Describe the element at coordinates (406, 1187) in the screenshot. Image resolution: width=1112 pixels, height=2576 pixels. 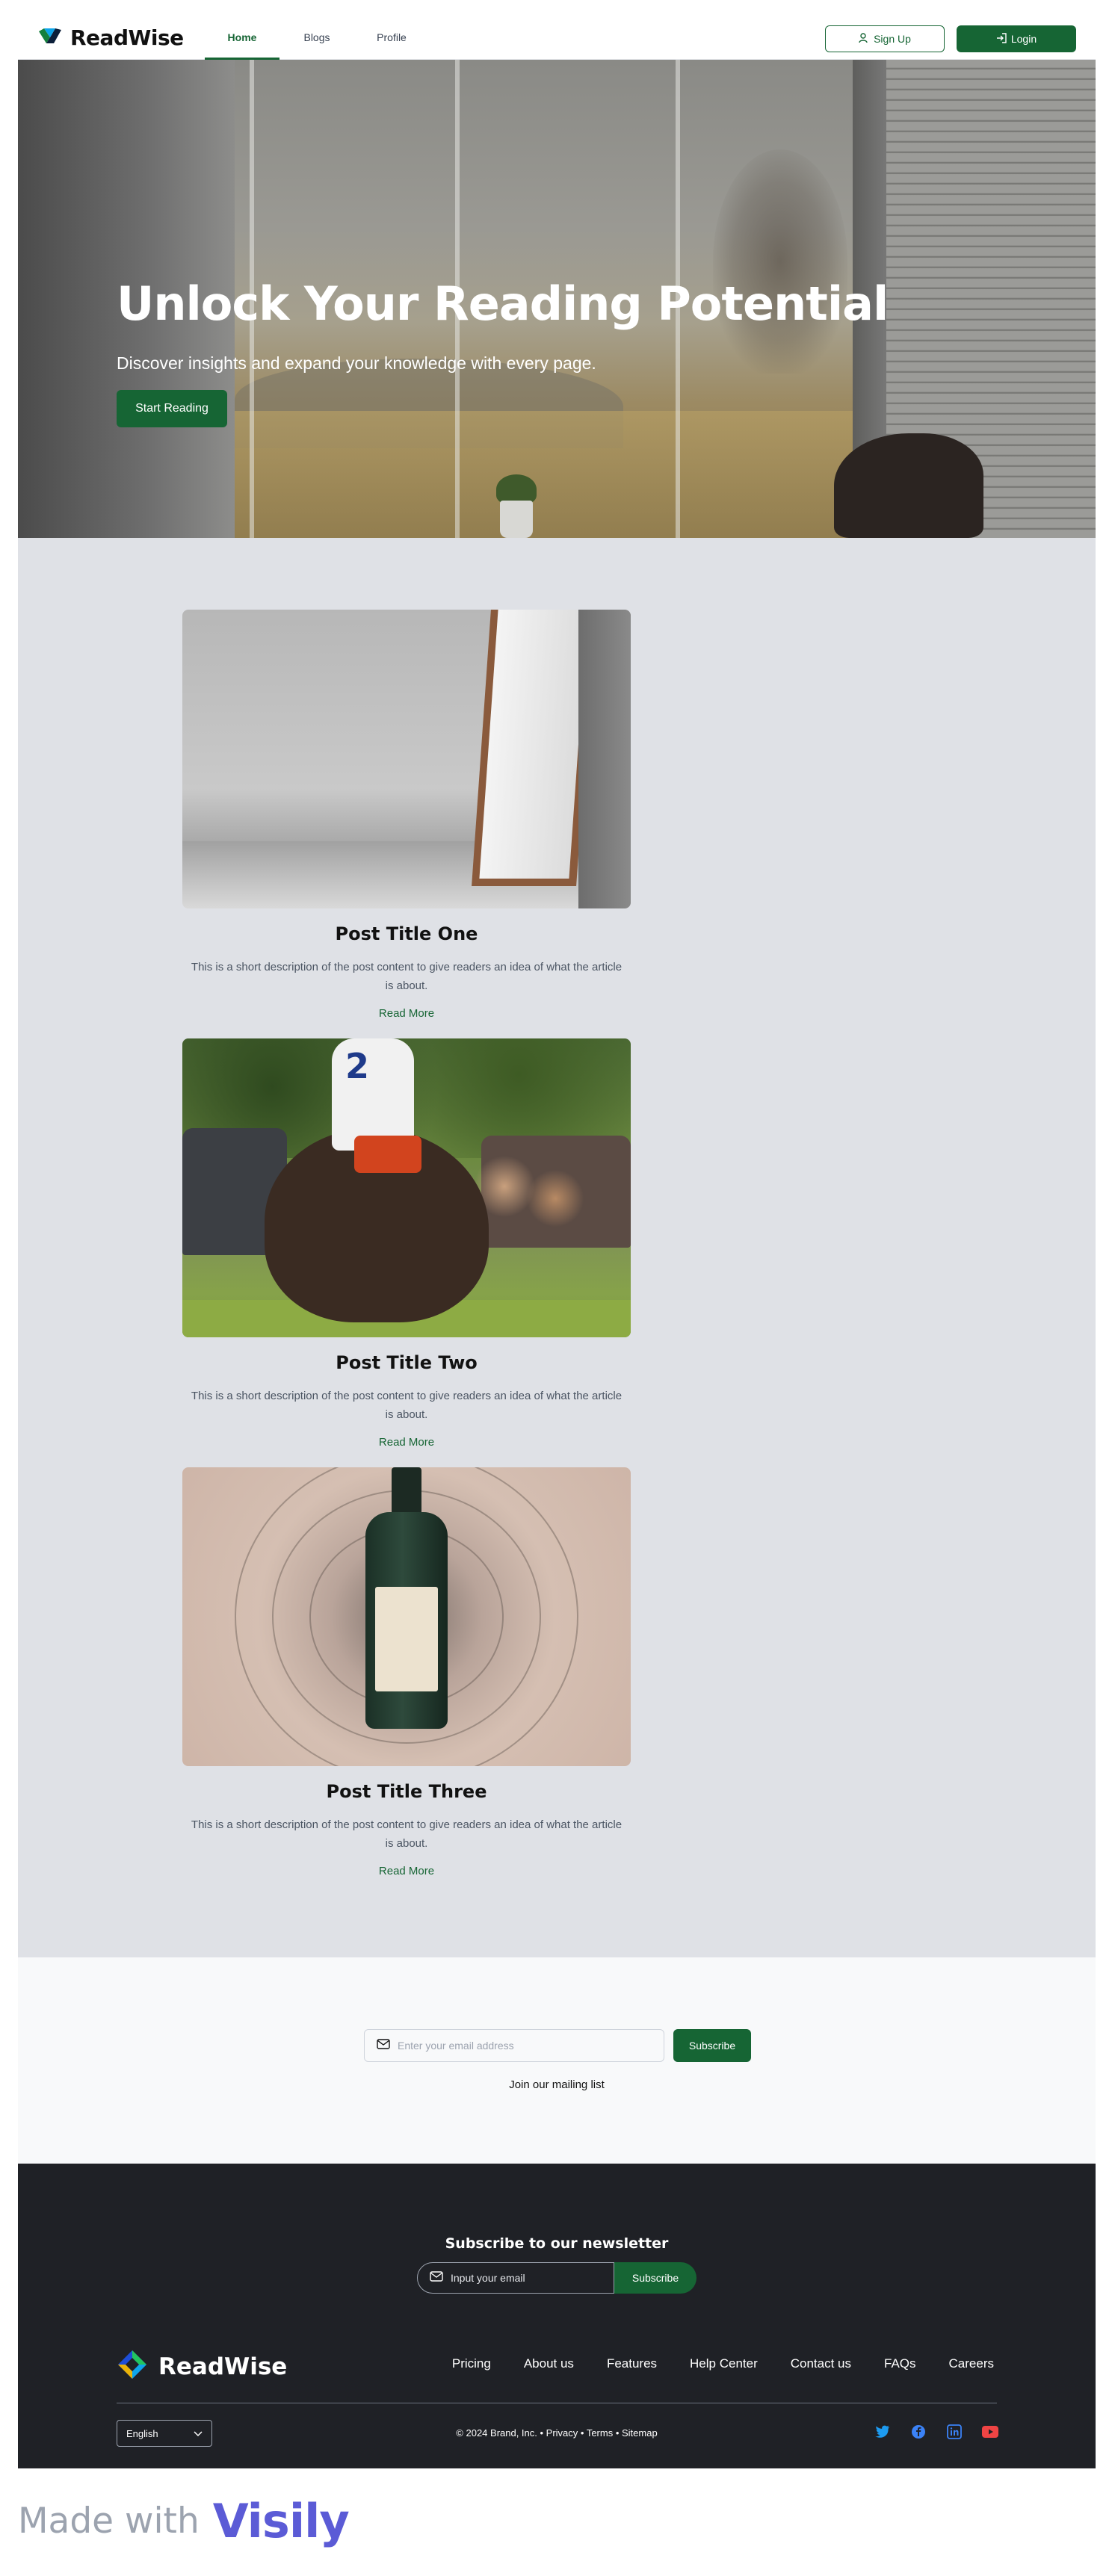
I see `post-image: 2` at that location.